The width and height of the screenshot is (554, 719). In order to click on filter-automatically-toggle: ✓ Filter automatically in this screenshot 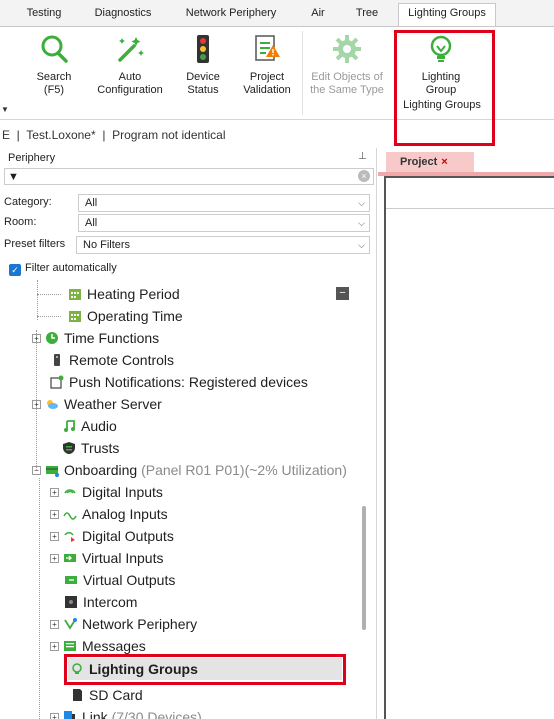, I will do `click(63, 269)`.